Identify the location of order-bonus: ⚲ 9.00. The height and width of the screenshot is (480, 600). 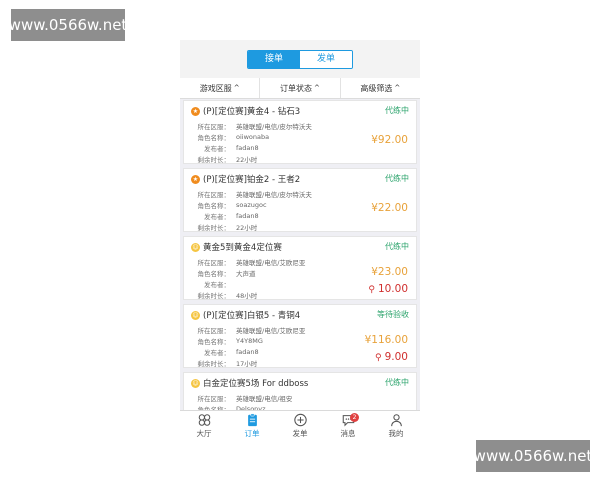
(391, 357).